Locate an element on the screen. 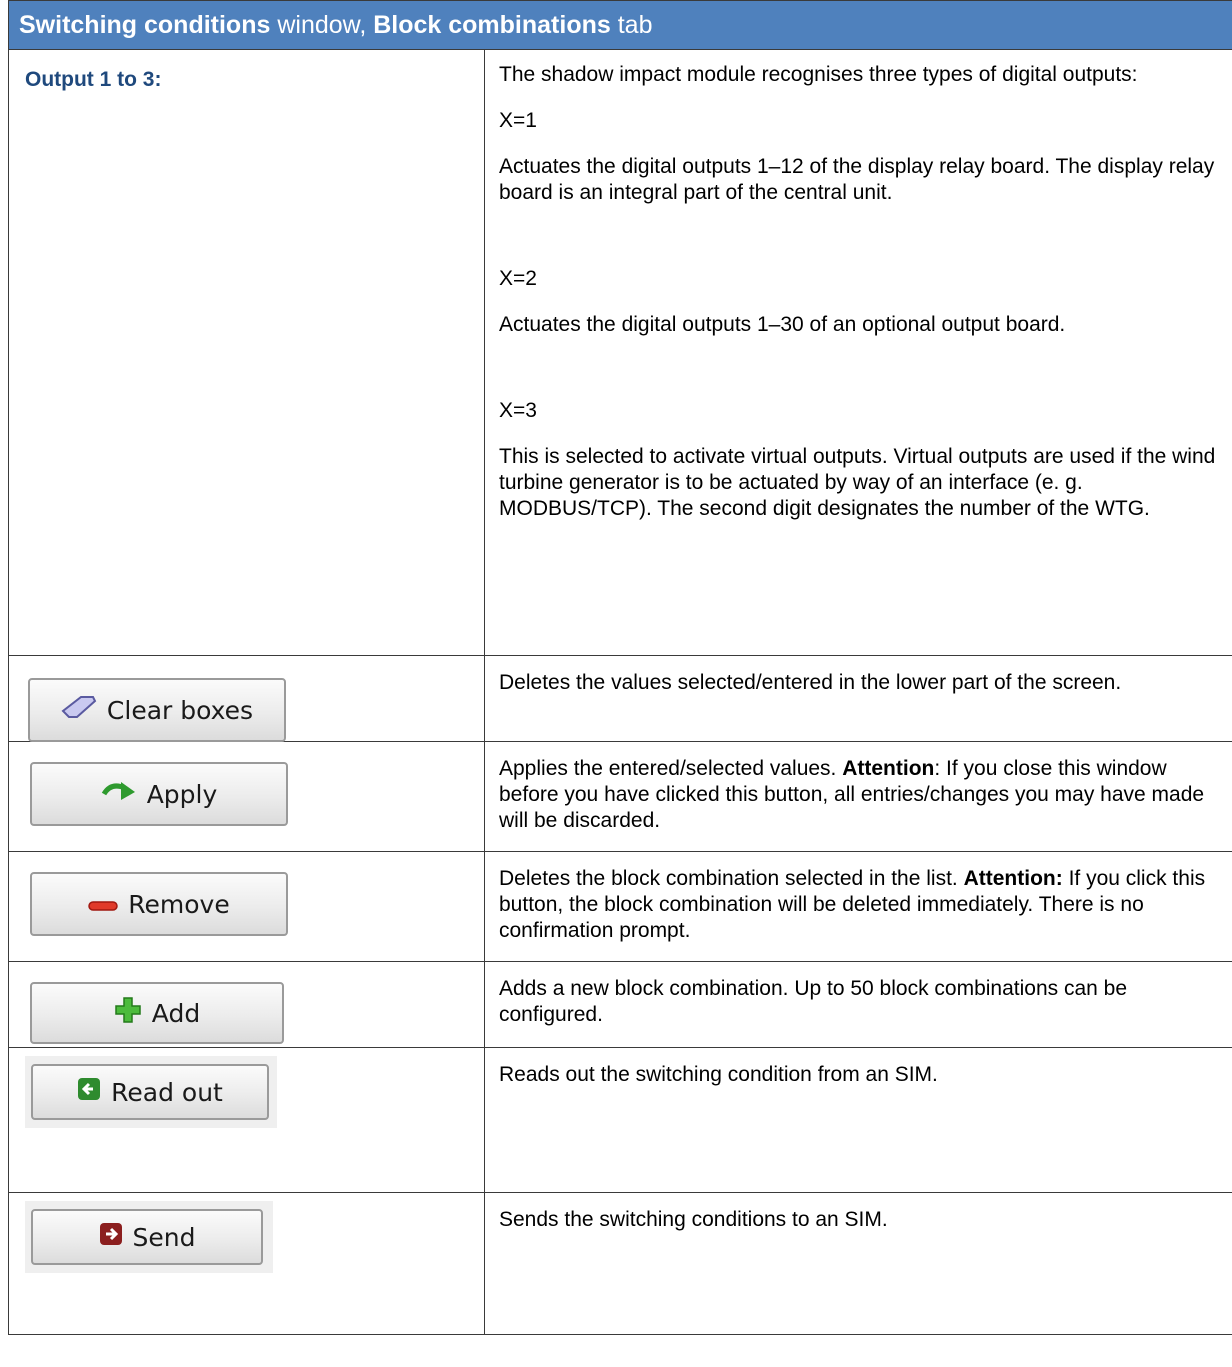 This screenshot has width=1232, height=1367. apply-button: Apply is located at coordinates (159, 794).